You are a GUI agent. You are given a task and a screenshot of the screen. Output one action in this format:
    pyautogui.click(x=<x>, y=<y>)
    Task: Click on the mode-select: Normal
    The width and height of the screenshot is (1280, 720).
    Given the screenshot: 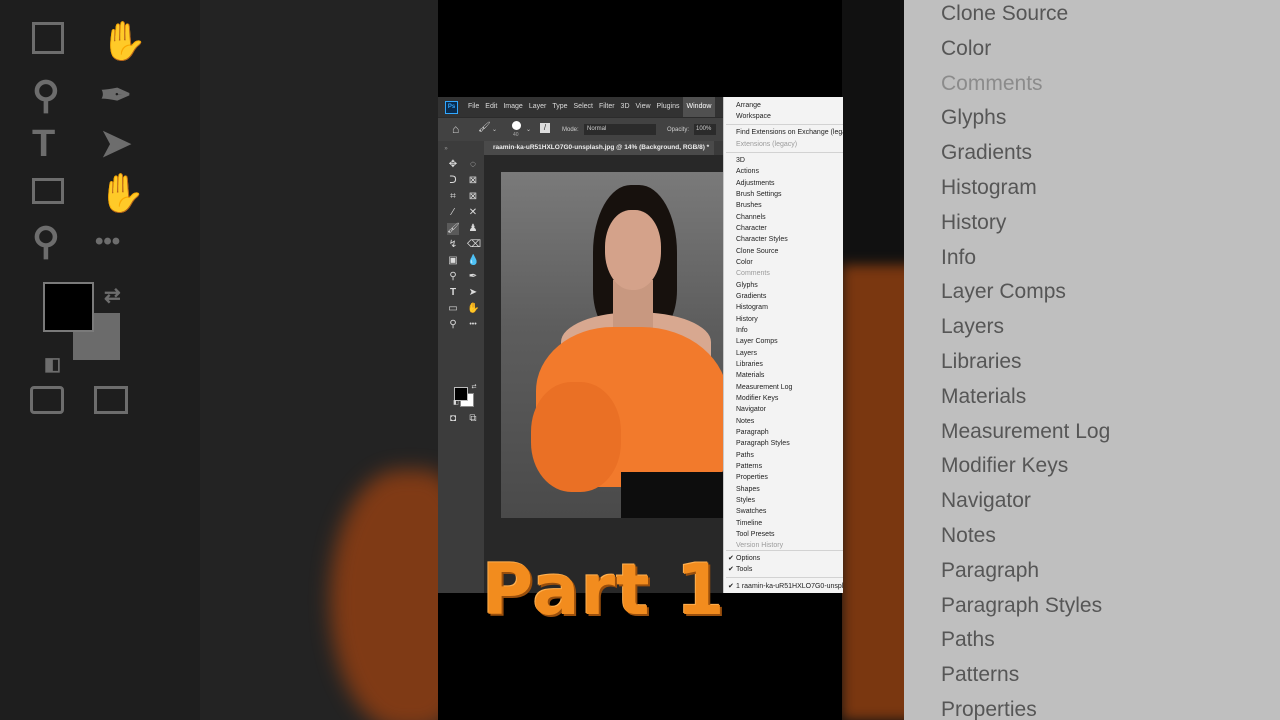 What is the action you would take?
    pyautogui.click(x=620, y=129)
    